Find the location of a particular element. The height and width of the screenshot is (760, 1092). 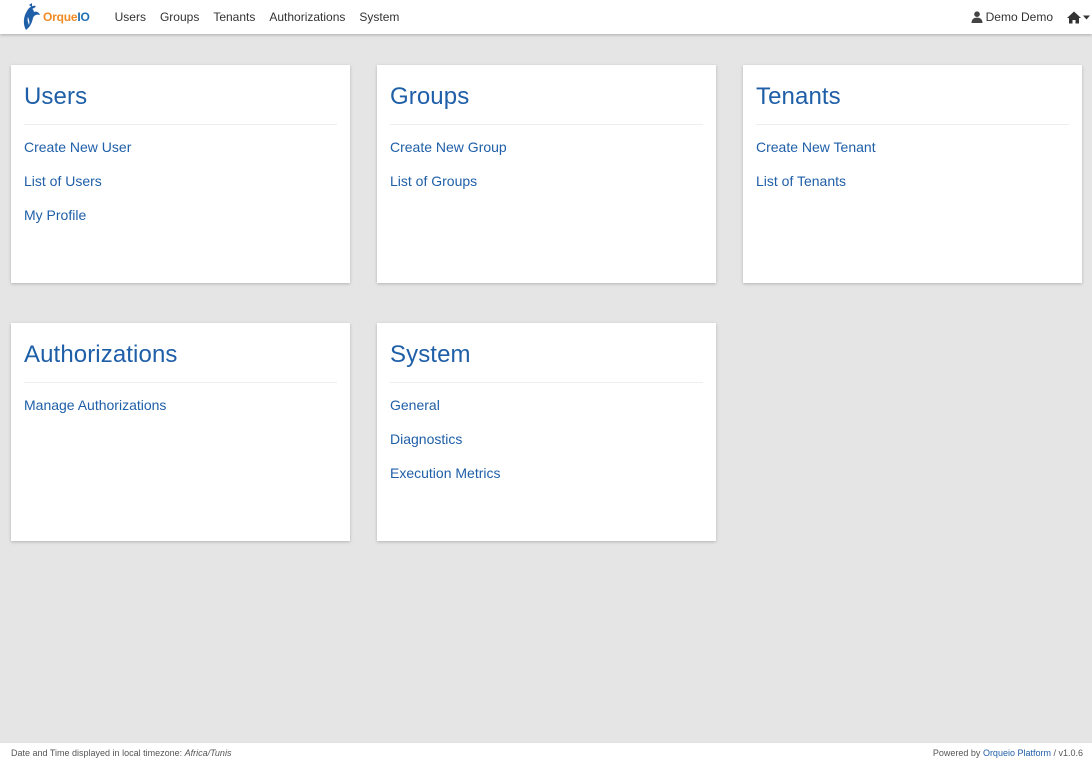

card-title-users: Users is located at coordinates (180, 95).